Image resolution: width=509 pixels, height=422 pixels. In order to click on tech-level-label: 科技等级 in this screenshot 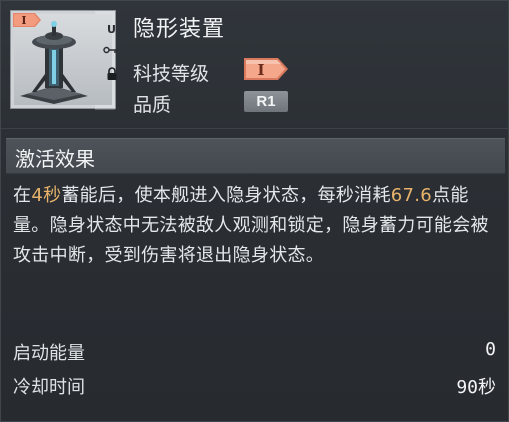, I will do `click(171, 74)`.